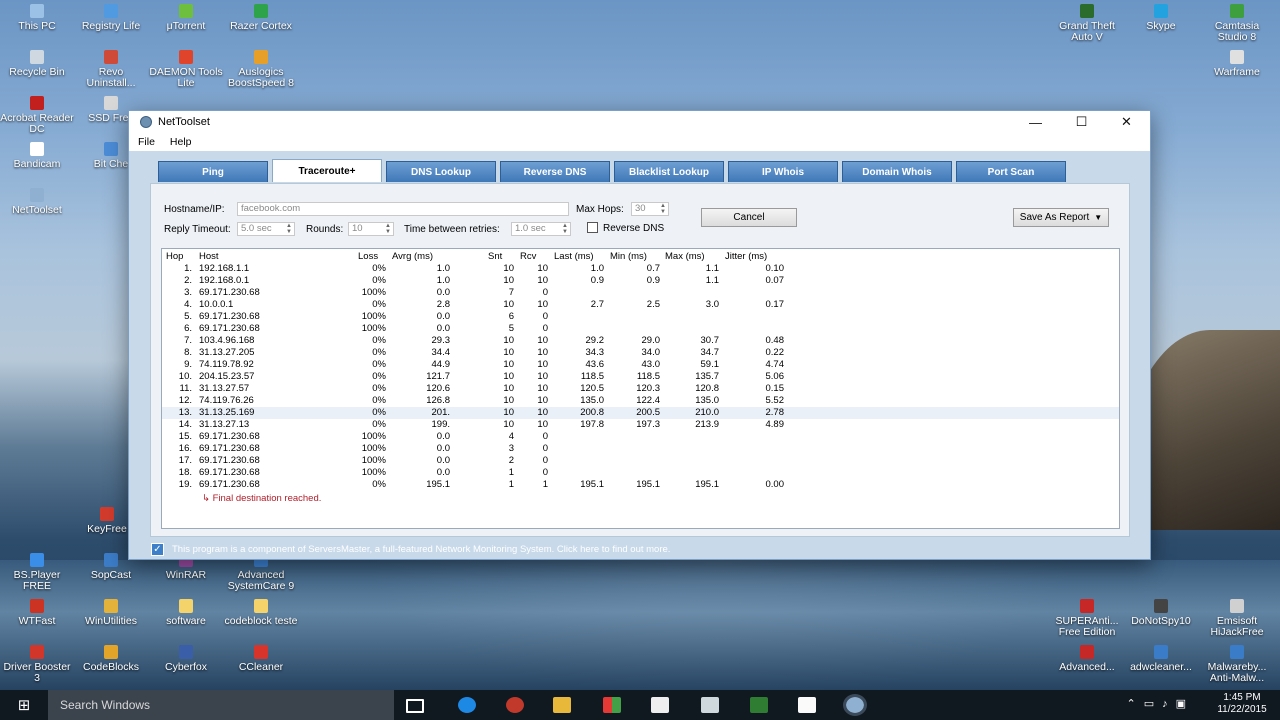 The height and width of the screenshot is (720, 1280). What do you see at coordinates (1237, 23) in the screenshot?
I see `desktop-icon: Camtasia Studio 8` at bounding box center [1237, 23].